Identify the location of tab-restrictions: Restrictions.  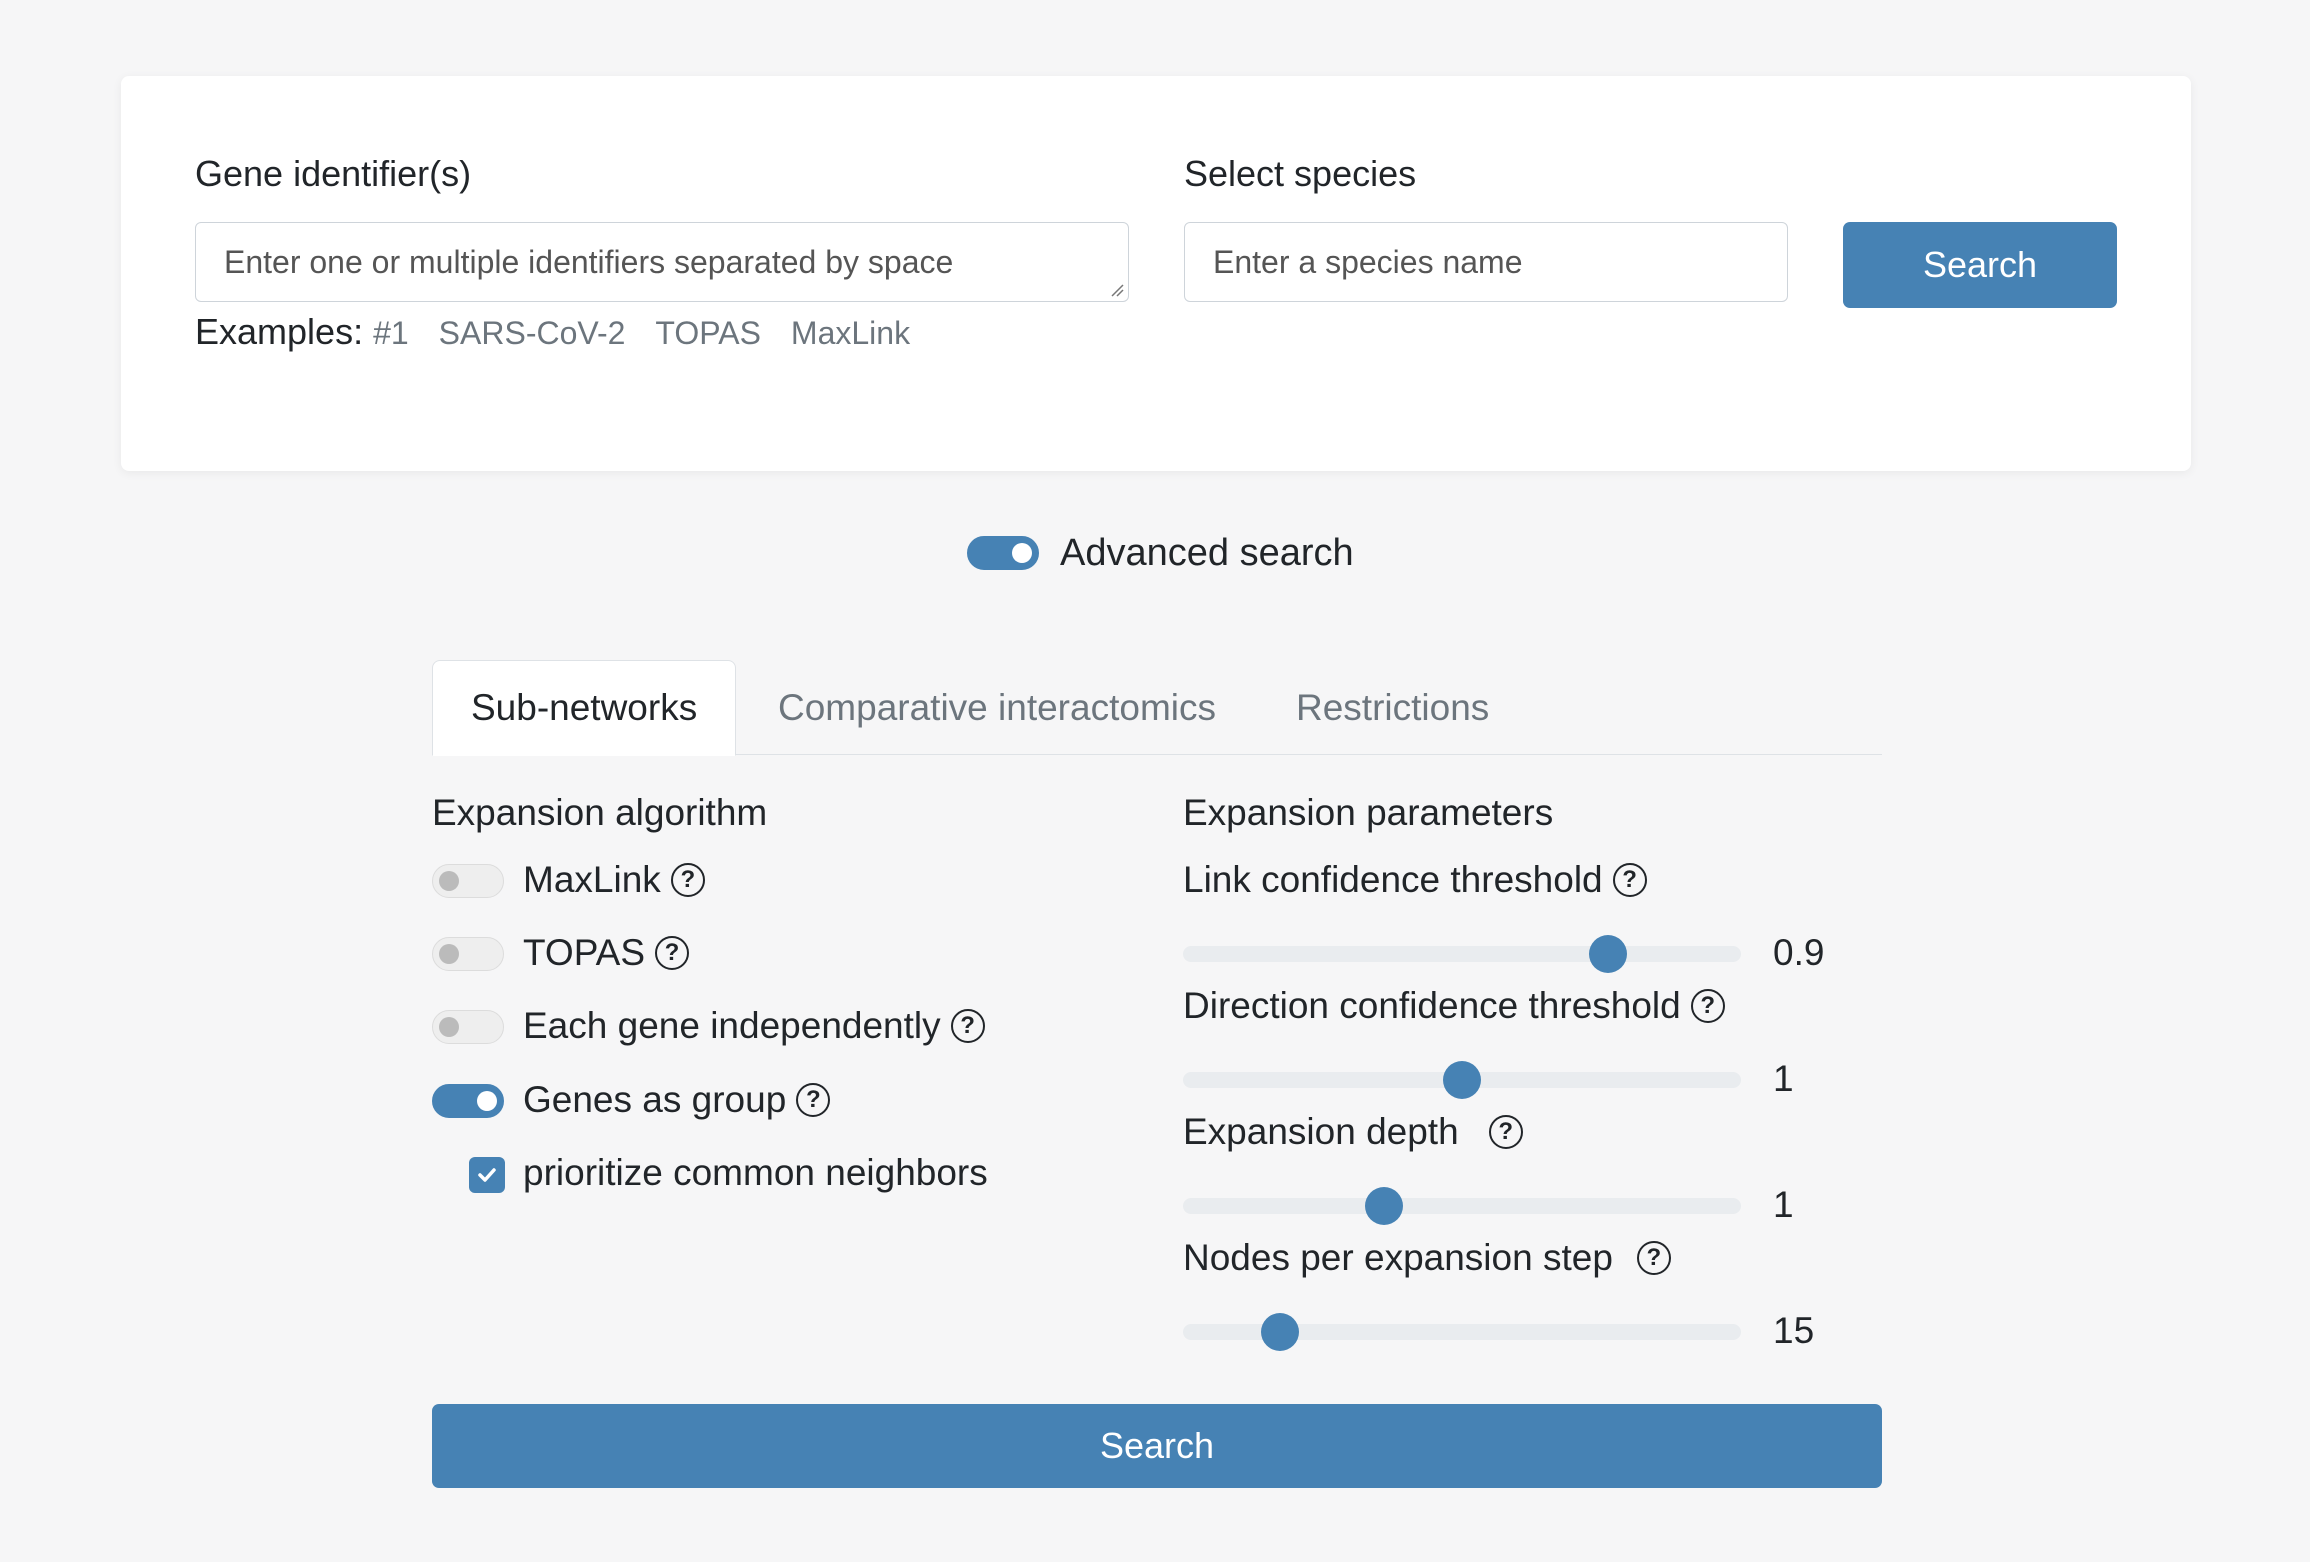
(1392, 707).